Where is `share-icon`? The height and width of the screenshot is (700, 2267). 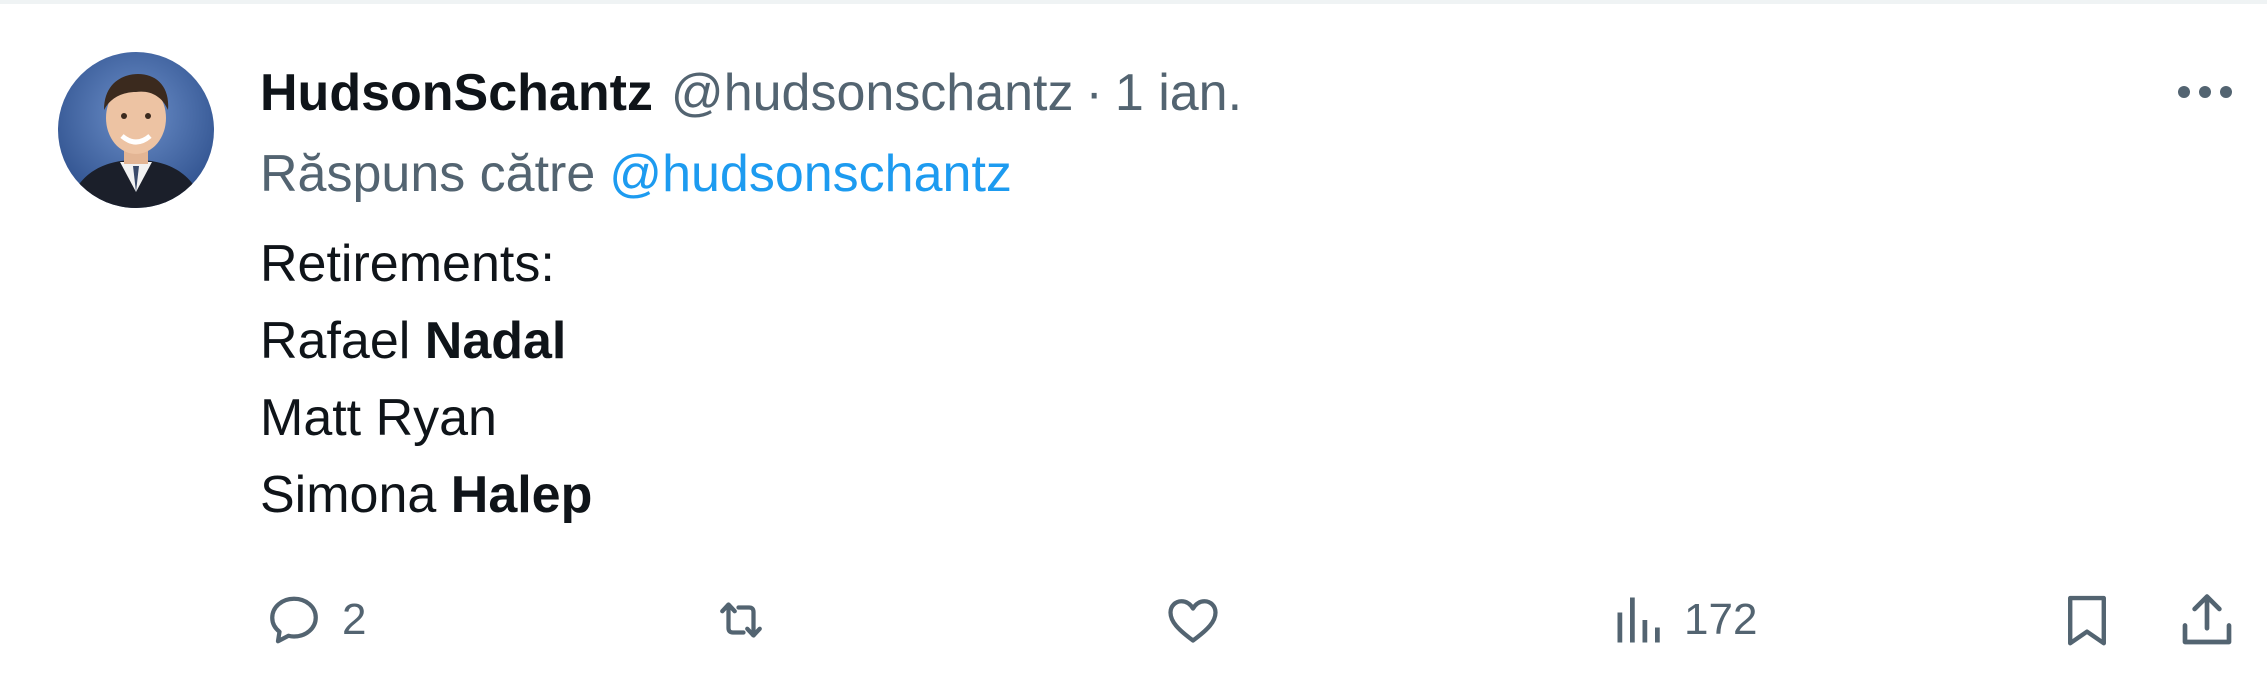
share-icon is located at coordinates (2207, 619).